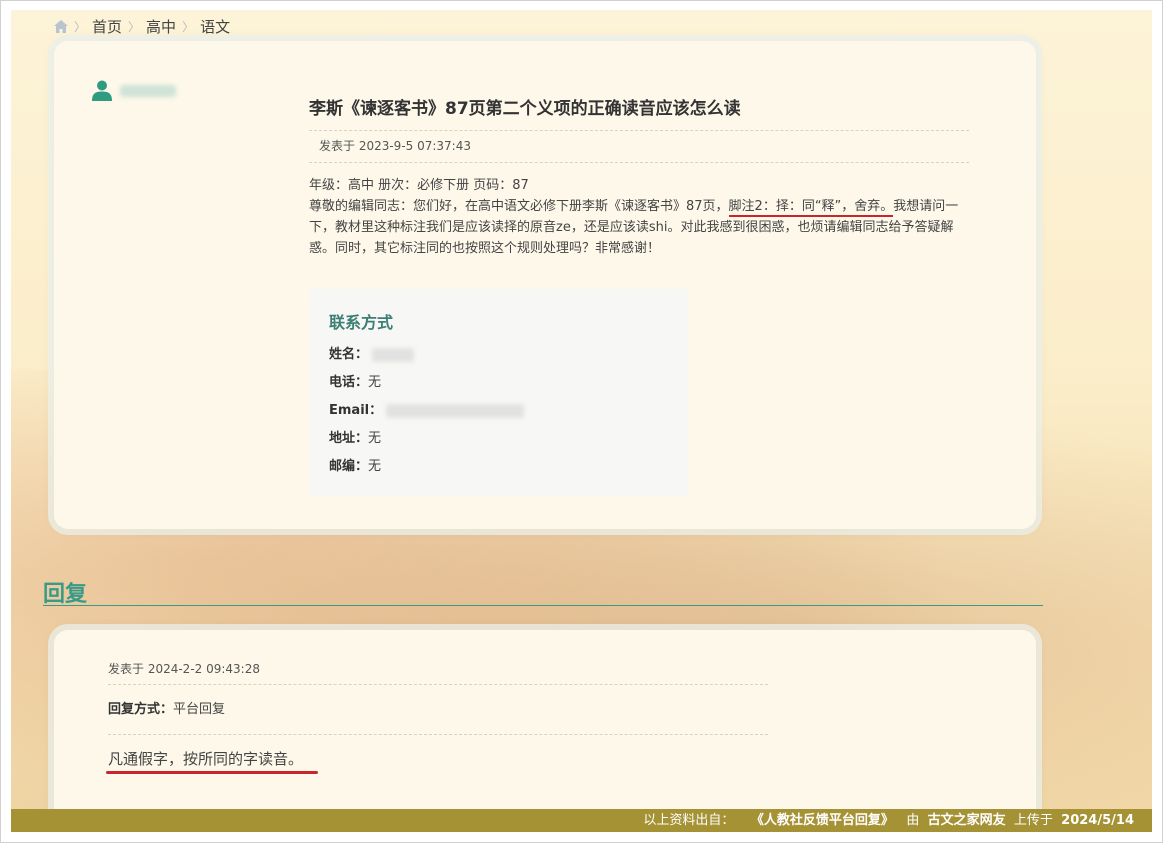 The image size is (1163, 843). What do you see at coordinates (355, 382) in the screenshot?
I see `contact-phone-row: 电话：无` at bounding box center [355, 382].